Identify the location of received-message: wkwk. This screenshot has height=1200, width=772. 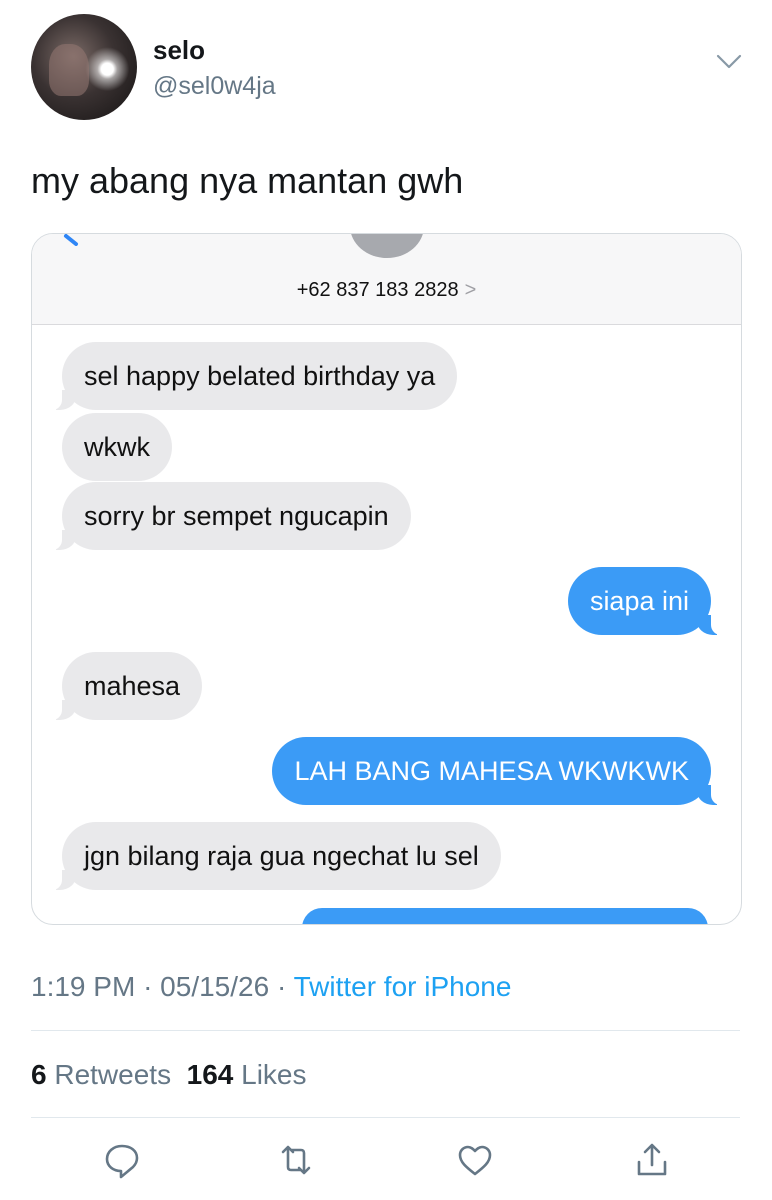
(117, 447).